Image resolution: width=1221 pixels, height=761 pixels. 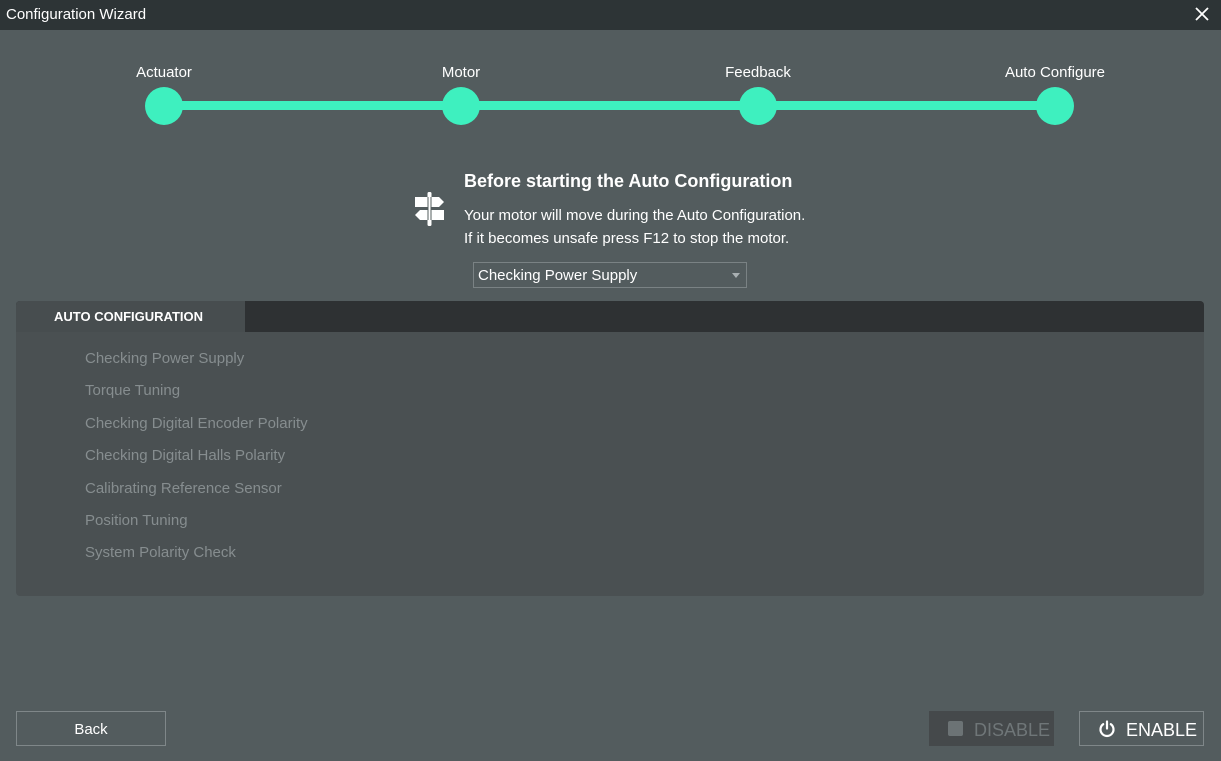 I want to click on step-label: Feedback, so click(x=758, y=72).